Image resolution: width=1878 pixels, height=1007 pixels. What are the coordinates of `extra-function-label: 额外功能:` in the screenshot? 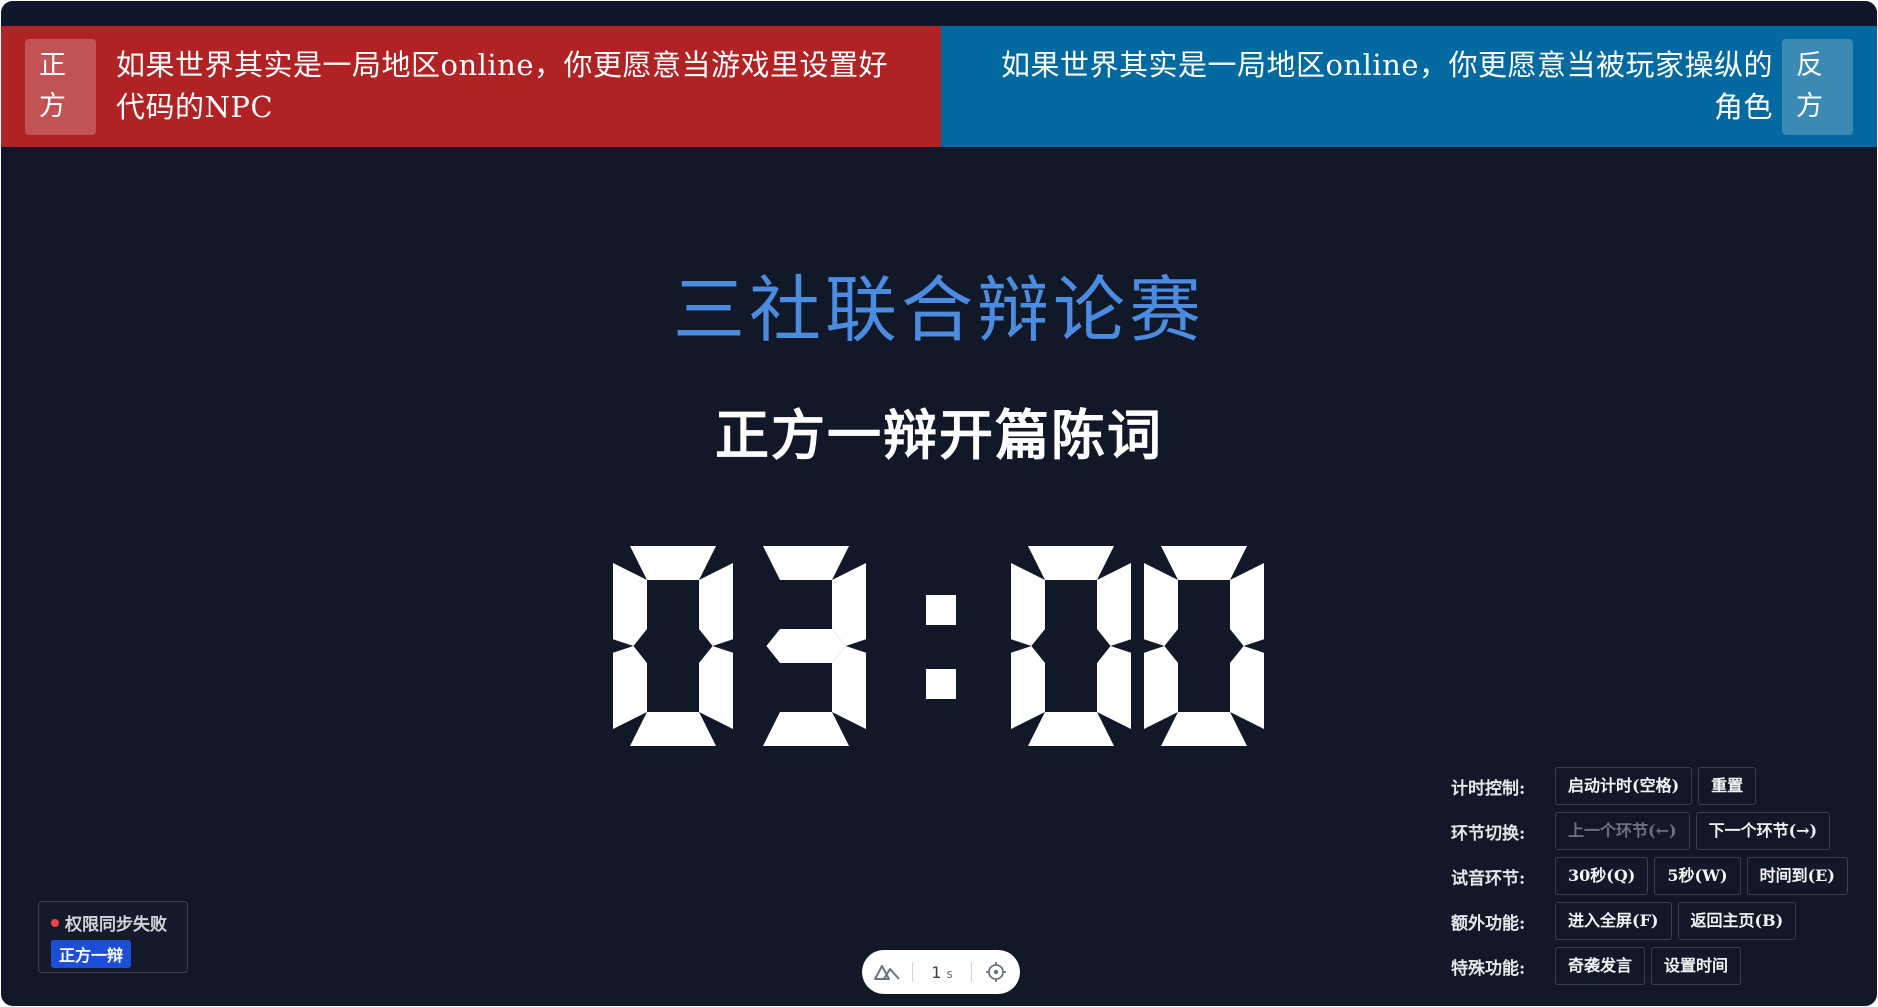 It's located at (1488, 923).